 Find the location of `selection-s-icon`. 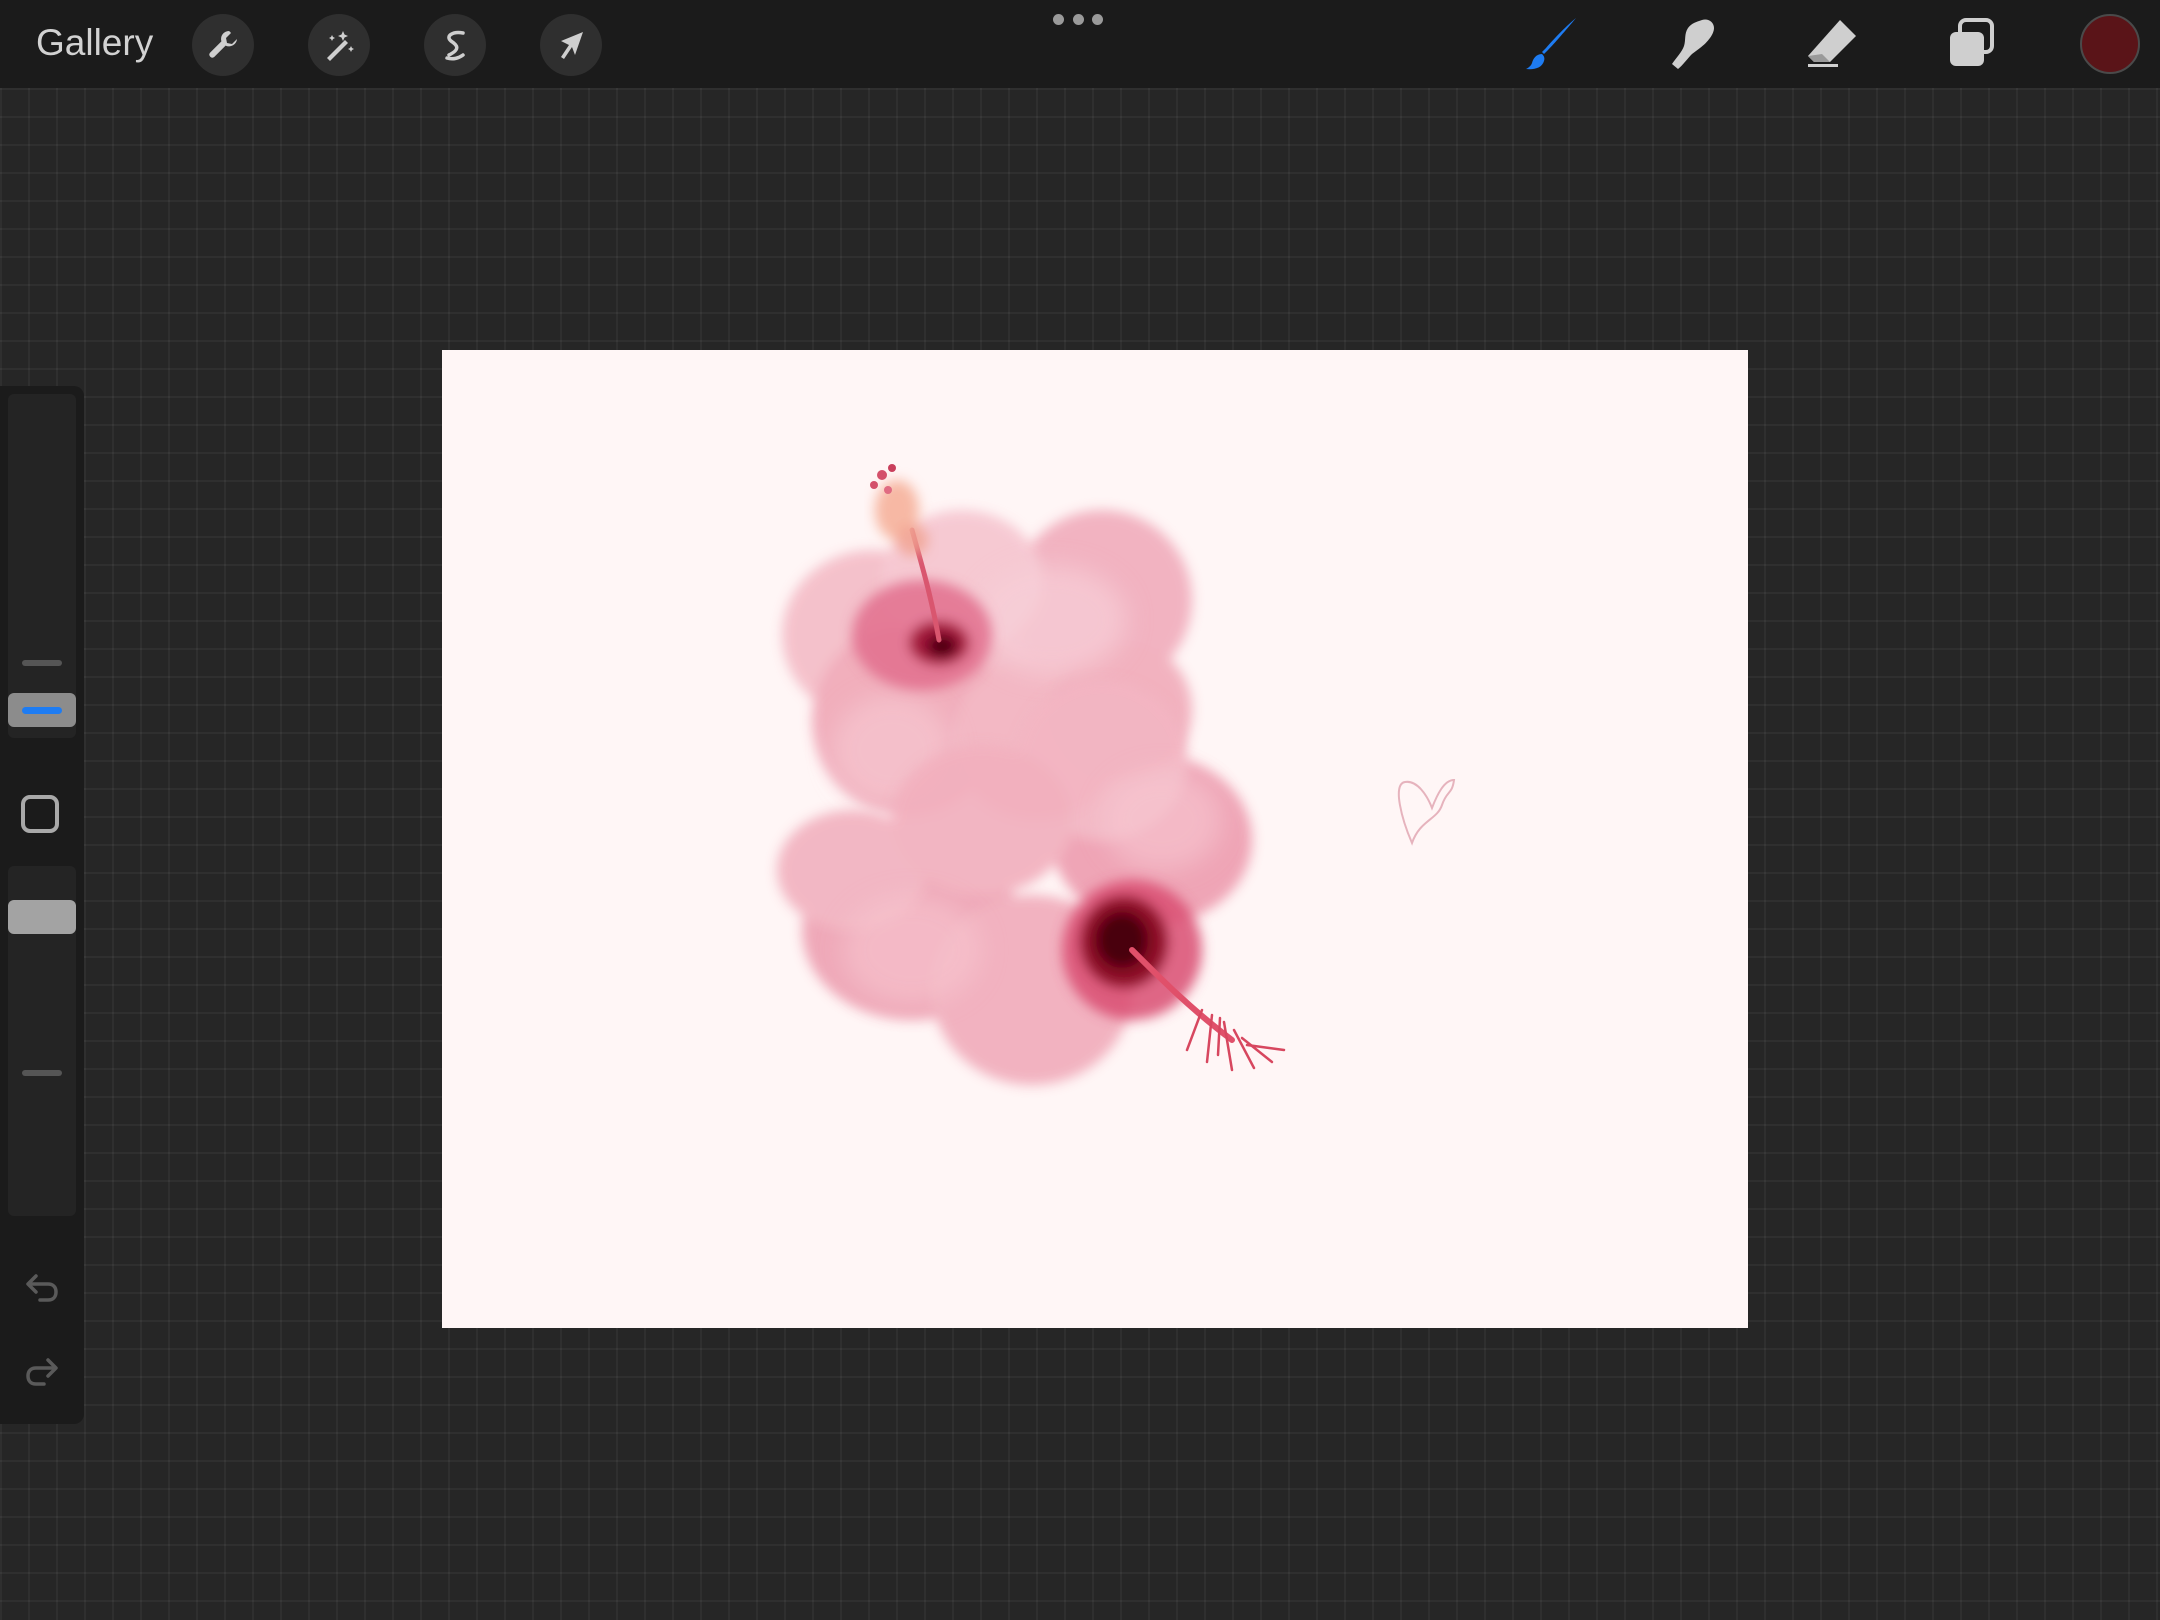

selection-s-icon is located at coordinates (455, 45).